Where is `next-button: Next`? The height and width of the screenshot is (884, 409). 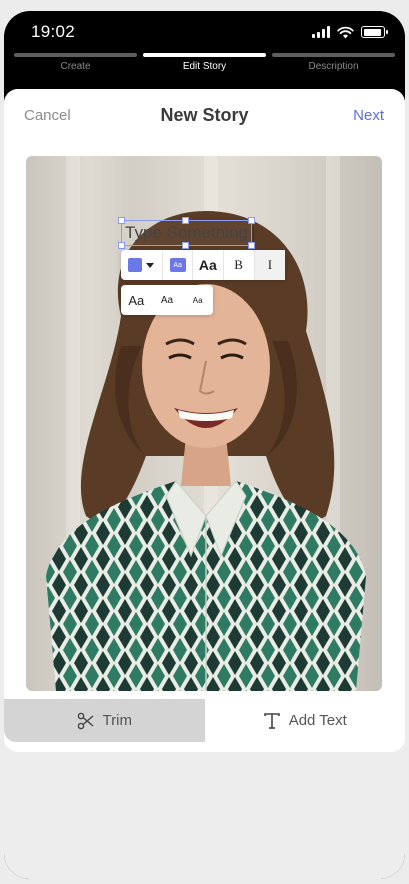
next-button: Next is located at coordinates (368, 115).